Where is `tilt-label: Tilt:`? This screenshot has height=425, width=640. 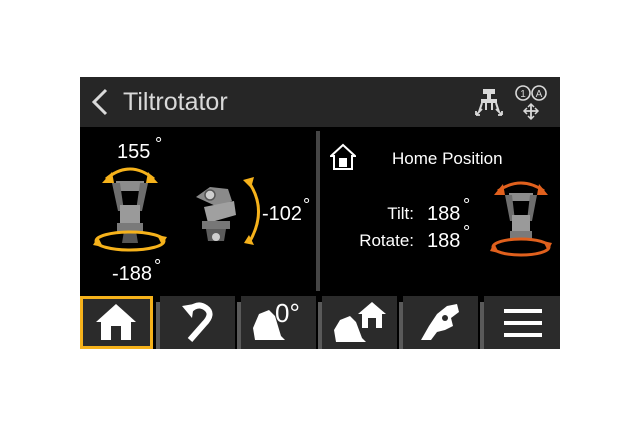 tilt-label: Tilt: is located at coordinates (400, 213).